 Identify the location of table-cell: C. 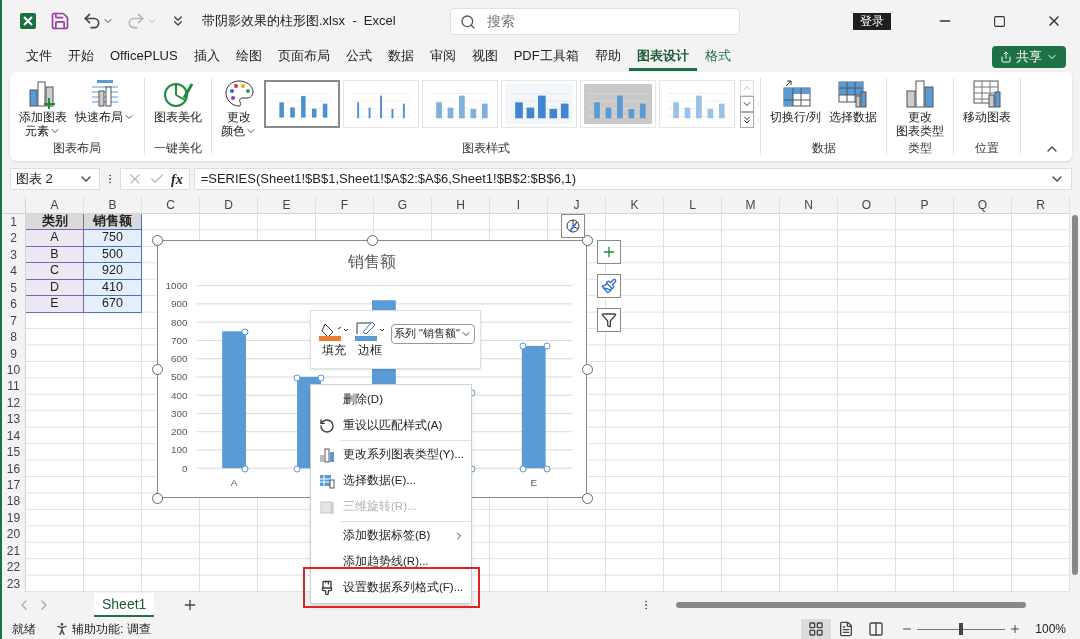
(55, 271).